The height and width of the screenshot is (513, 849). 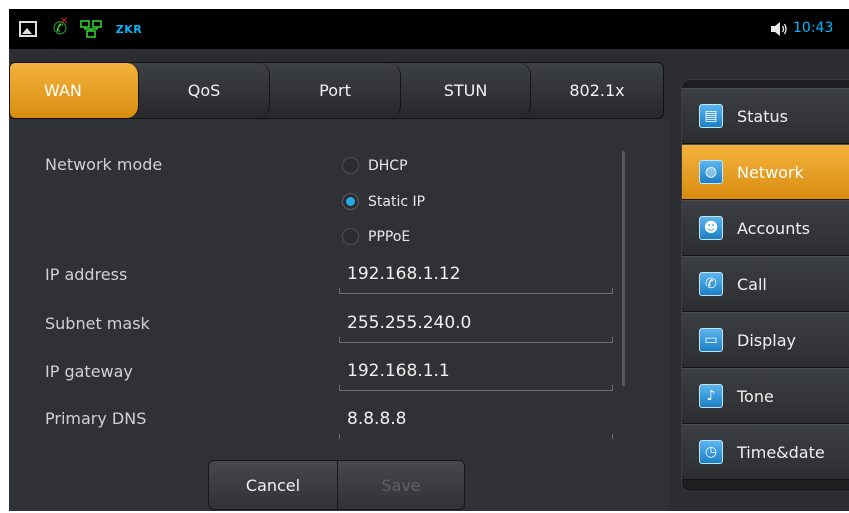 I want to click on menu-item-status: ▤ Status, so click(x=765, y=116).